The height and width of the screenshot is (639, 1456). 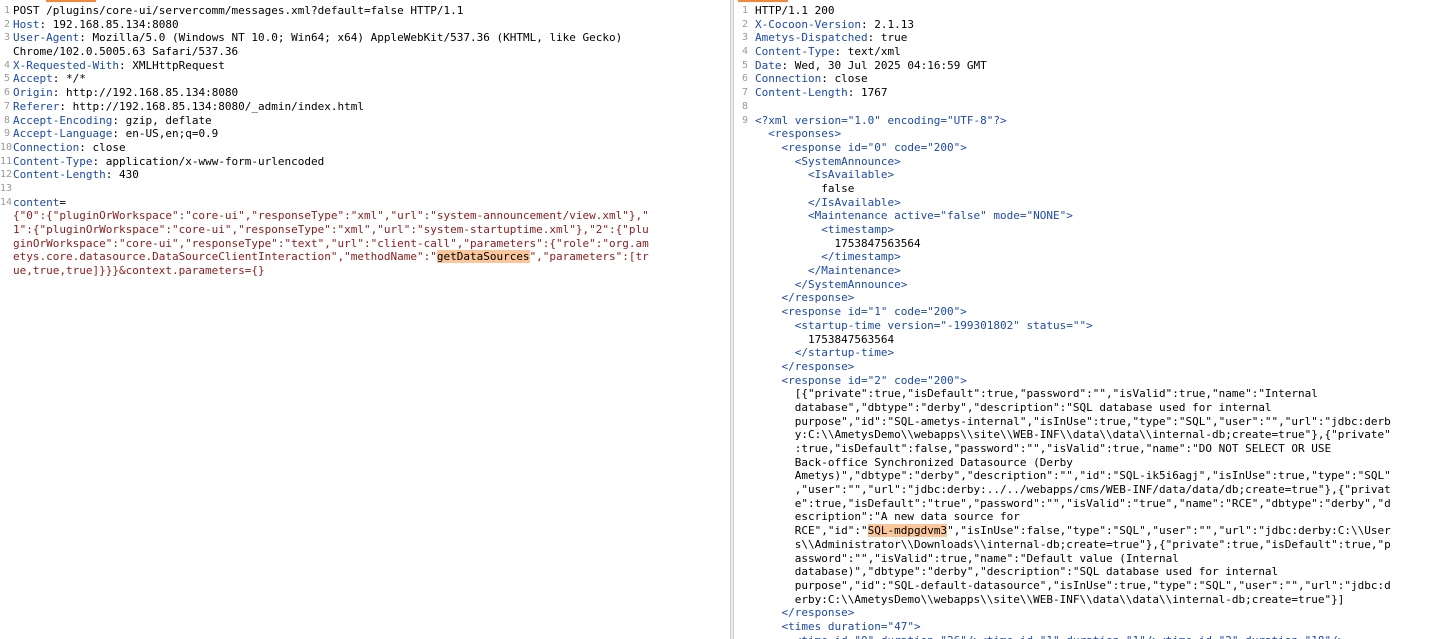 I want to click on code-line: <response id="0" code="200">, so click(x=1095, y=148).